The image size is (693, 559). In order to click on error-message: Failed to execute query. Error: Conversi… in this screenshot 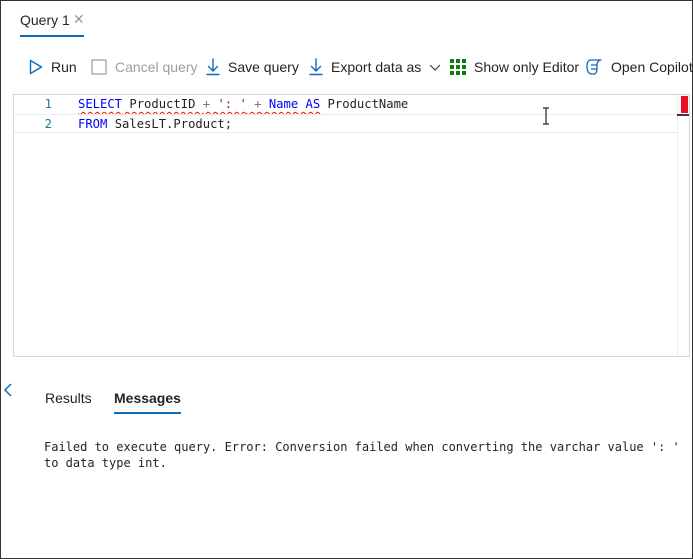, I will do `click(362, 455)`.